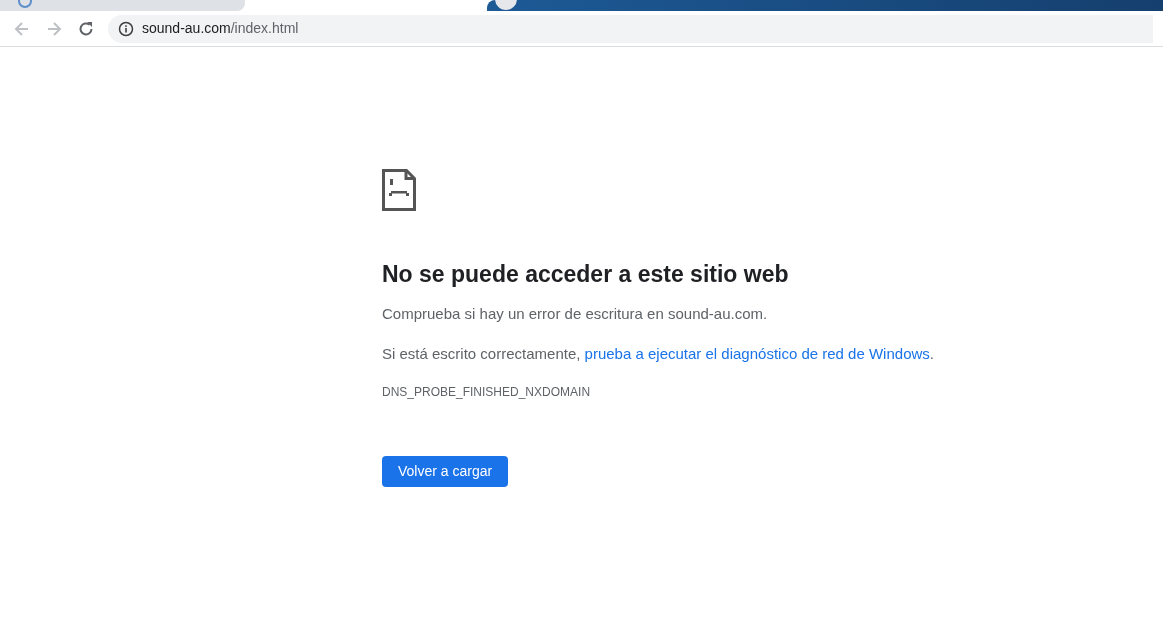 This screenshot has height=633, width=1163. What do you see at coordinates (630, 28) in the screenshot?
I see `address-bar: sound-au.com/index.html` at bounding box center [630, 28].